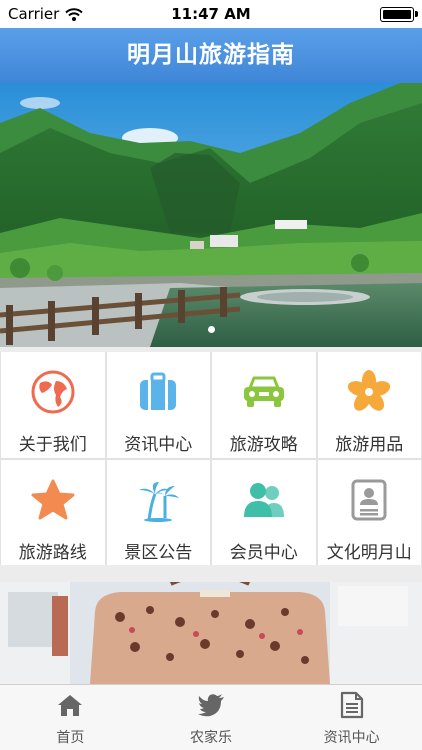 The image size is (422, 750). I want to click on flower-icon, so click(369, 392).